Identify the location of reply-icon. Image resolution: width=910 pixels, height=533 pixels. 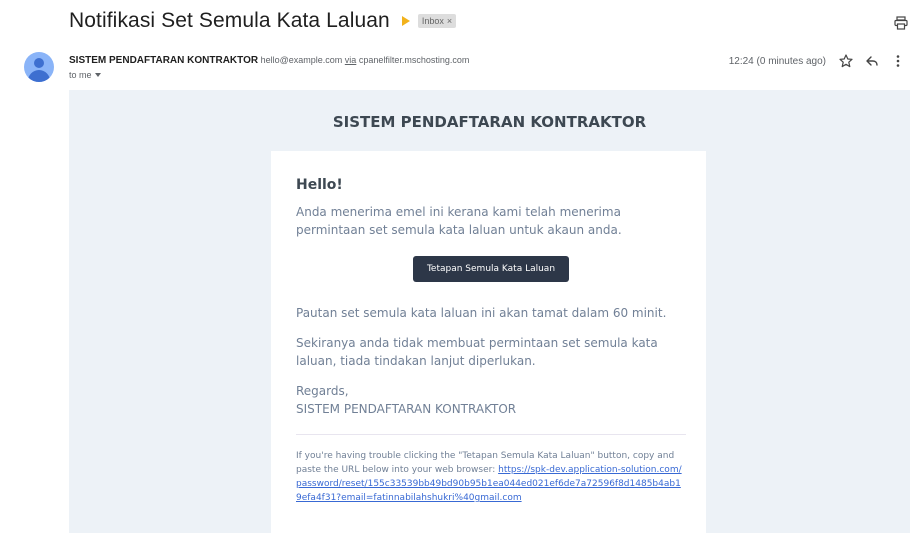
(872, 61).